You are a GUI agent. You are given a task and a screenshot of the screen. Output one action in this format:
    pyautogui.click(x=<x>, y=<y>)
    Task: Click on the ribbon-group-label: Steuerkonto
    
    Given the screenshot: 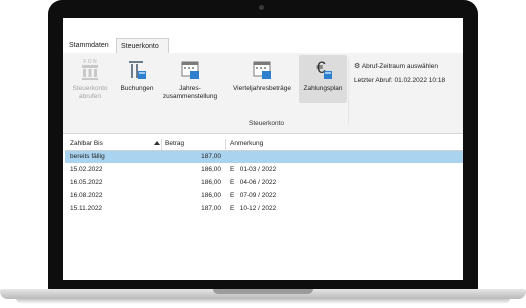 What is the action you would take?
    pyautogui.click(x=267, y=123)
    